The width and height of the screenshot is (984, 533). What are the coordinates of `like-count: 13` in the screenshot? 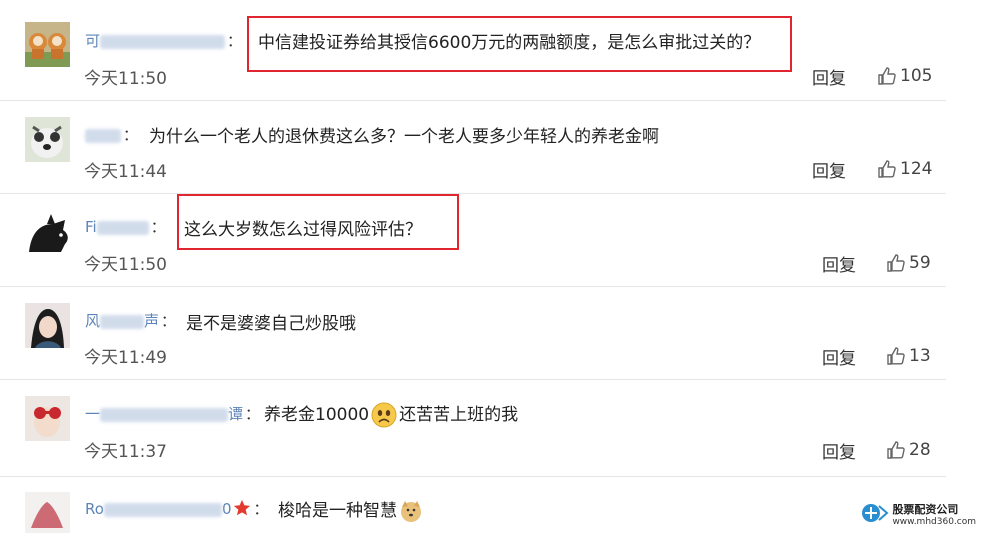 It's located at (920, 356).